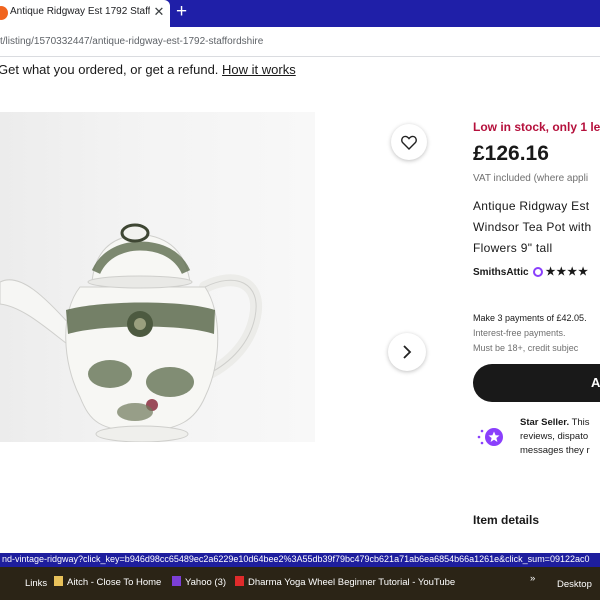 Image resolution: width=600 pixels, height=600 pixels. Describe the element at coordinates (513, 248) in the screenshot. I see `listing-title-line: Flowers 9" tall` at that location.